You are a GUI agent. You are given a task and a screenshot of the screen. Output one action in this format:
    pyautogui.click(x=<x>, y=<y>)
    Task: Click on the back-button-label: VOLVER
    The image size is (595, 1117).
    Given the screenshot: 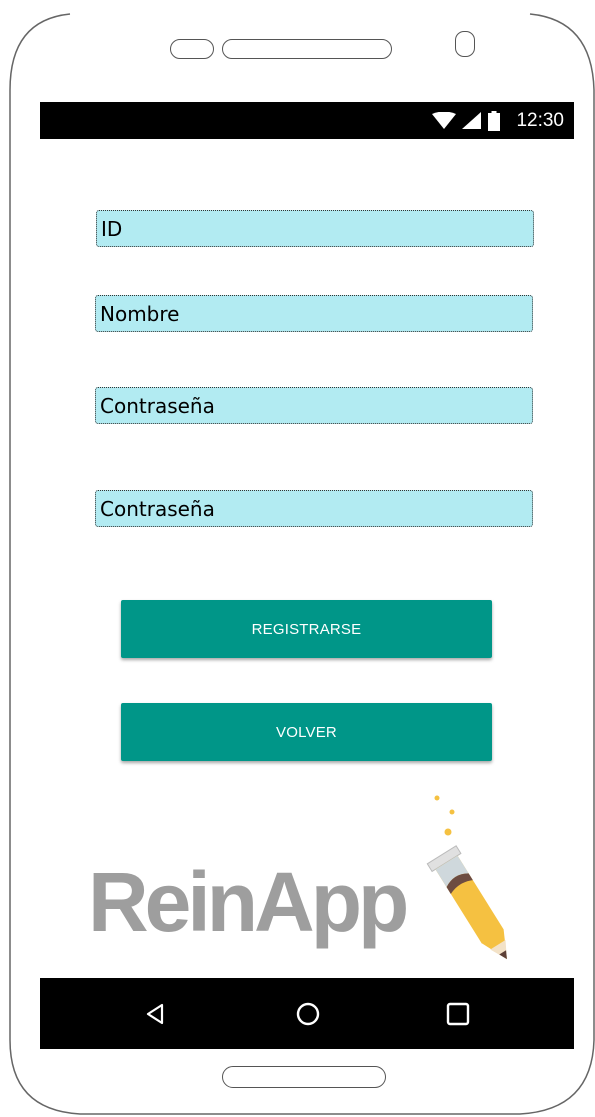 What is the action you would take?
    pyautogui.click(x=306, y=732)
    